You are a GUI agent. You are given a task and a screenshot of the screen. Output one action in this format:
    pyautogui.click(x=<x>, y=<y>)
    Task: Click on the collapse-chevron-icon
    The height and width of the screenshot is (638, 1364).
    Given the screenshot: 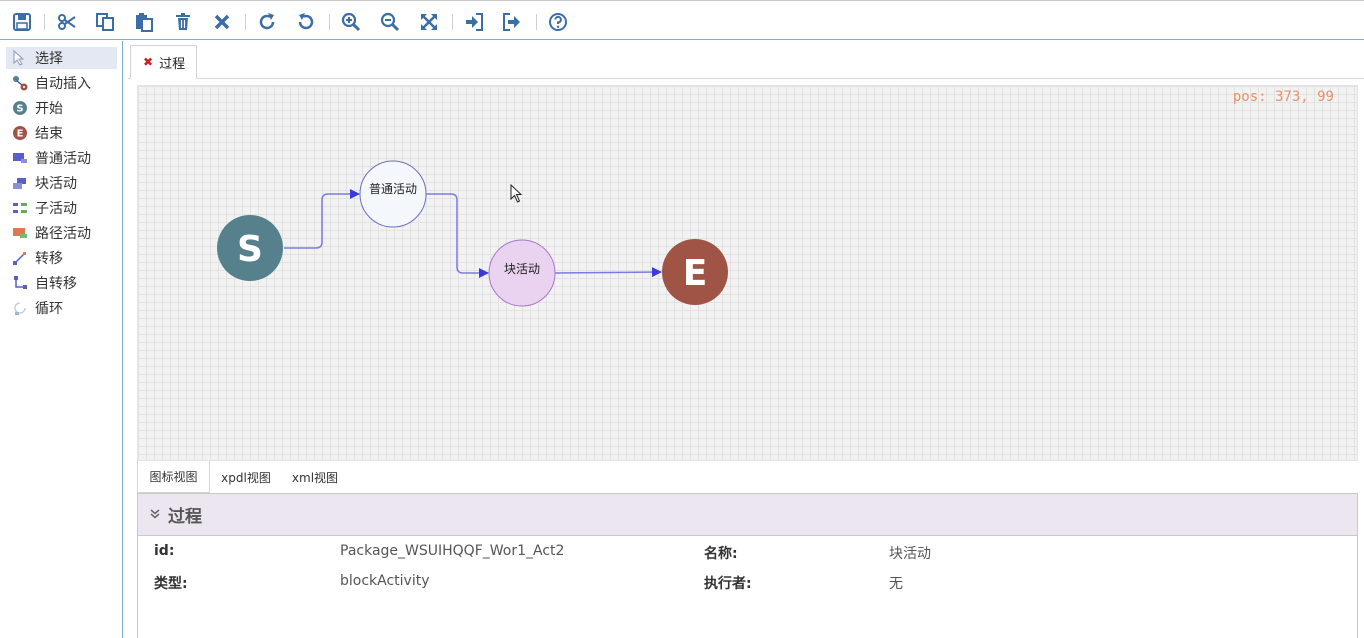 What is the action you would take?
    pyautogui.click(x=155, y=515)
    